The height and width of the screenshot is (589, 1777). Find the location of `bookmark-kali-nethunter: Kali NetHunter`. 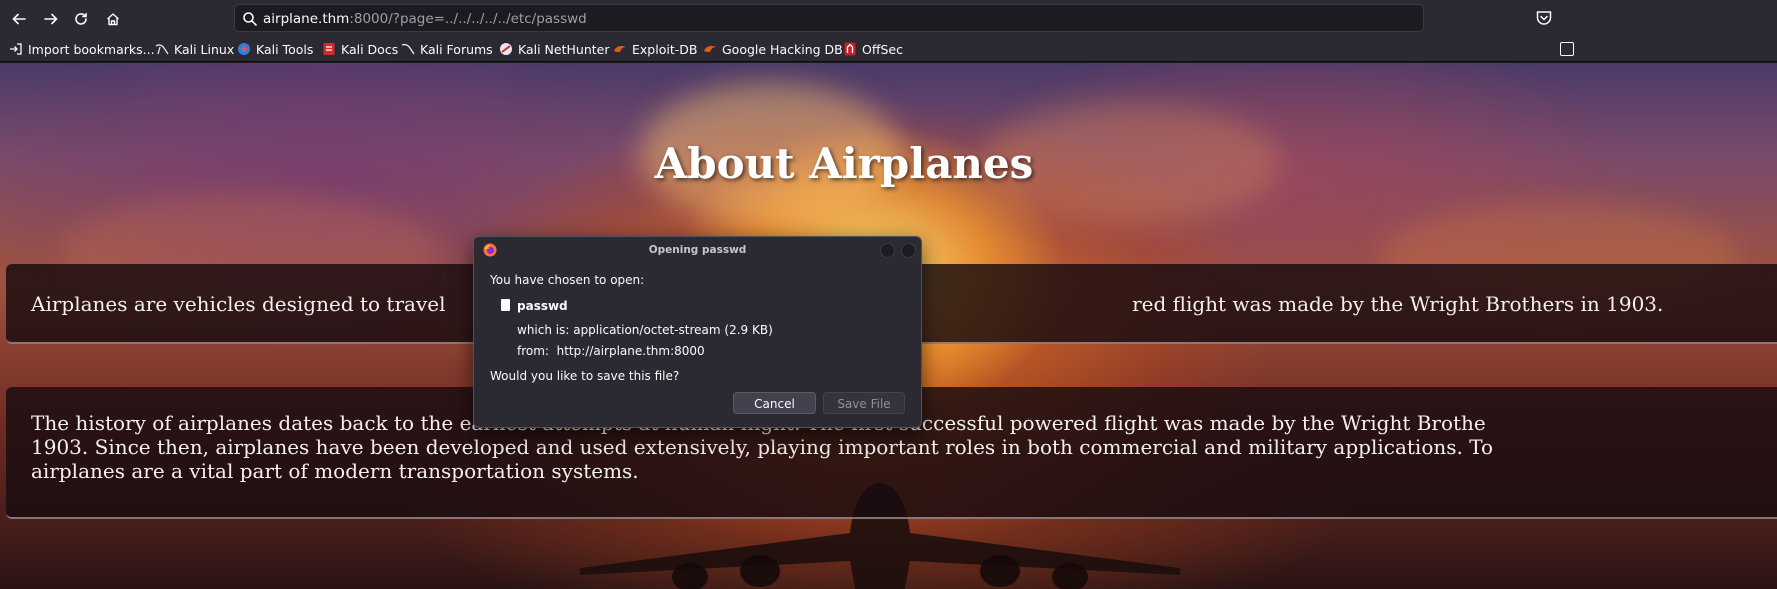

bookmark-kali-nethunter: Kali NetHunter is located at coordinates (554, 49).